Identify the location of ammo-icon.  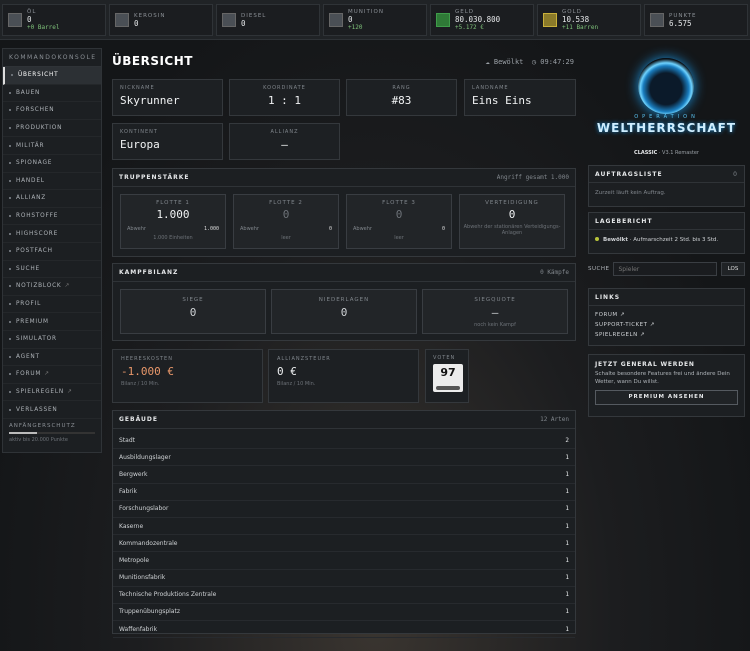
(336, 20).